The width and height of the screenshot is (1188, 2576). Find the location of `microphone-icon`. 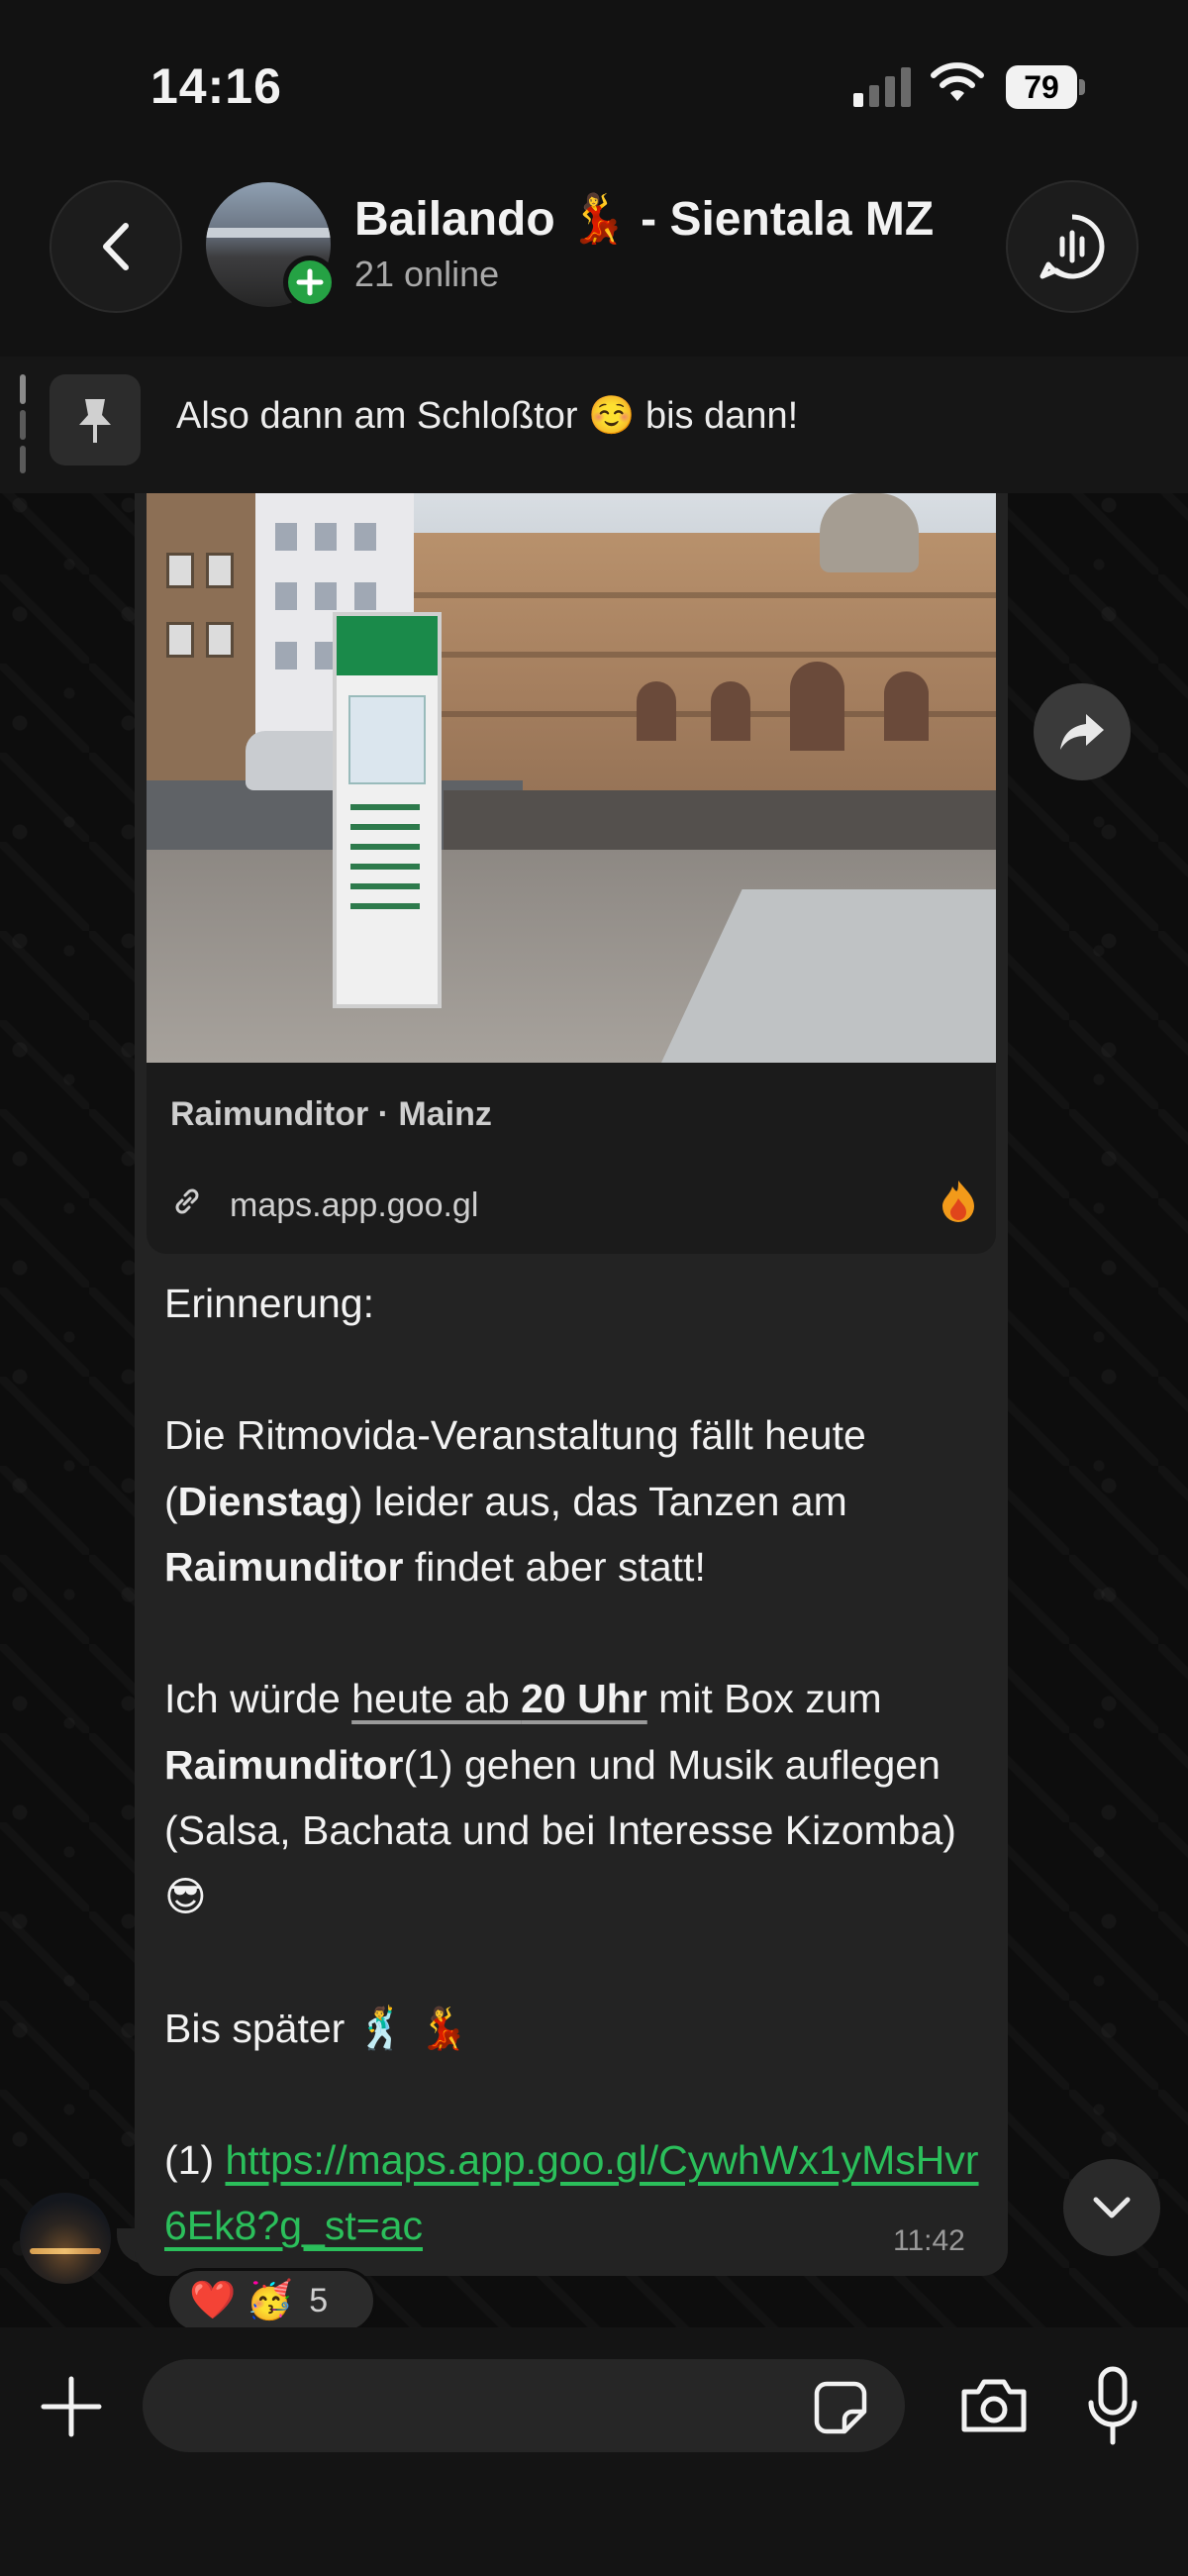

microphone-icon is located at coordinates (1113, 2405).